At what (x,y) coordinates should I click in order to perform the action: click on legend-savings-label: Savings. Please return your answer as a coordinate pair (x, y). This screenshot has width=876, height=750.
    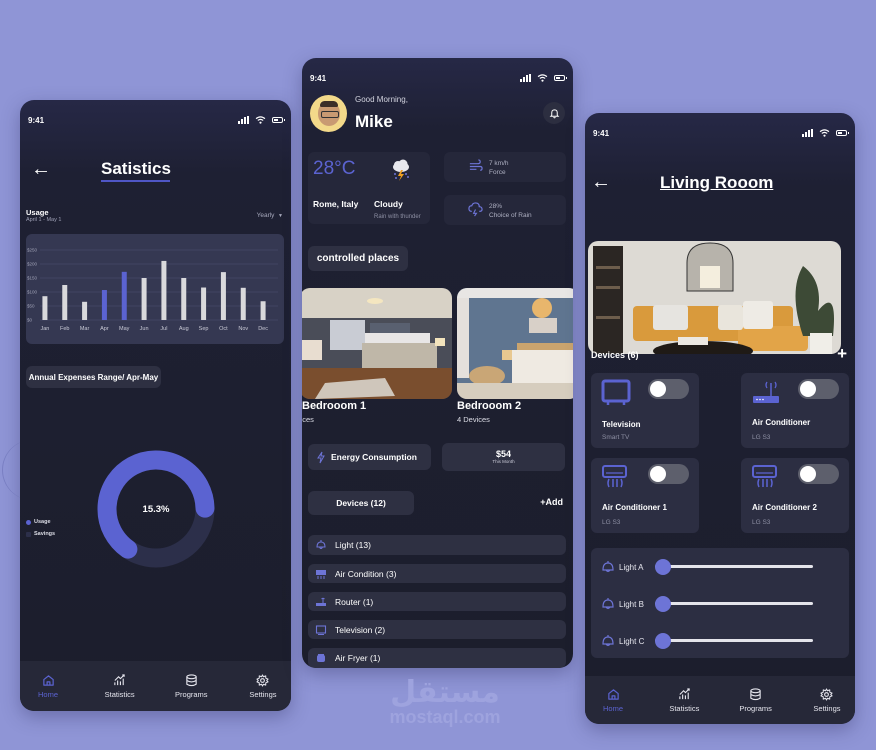
    Looking at the image, I should click on (45, 534).